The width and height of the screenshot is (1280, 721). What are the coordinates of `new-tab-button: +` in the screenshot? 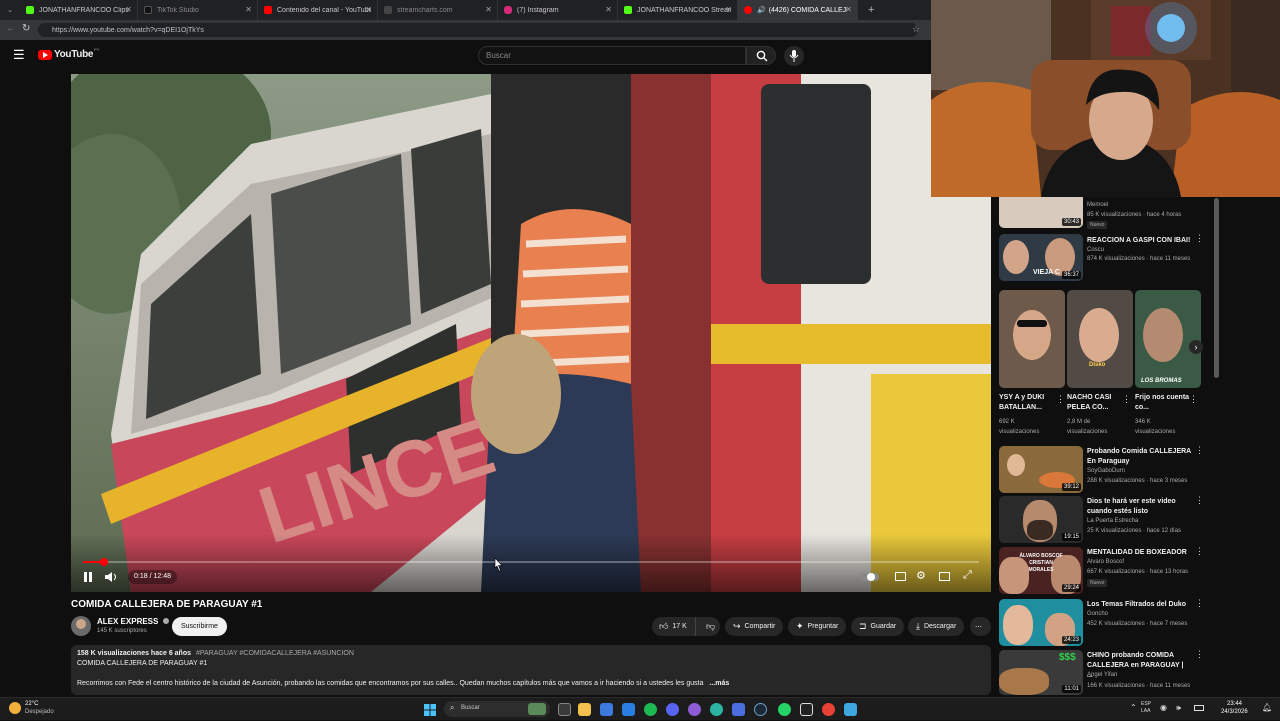 It's located at (871, 10).